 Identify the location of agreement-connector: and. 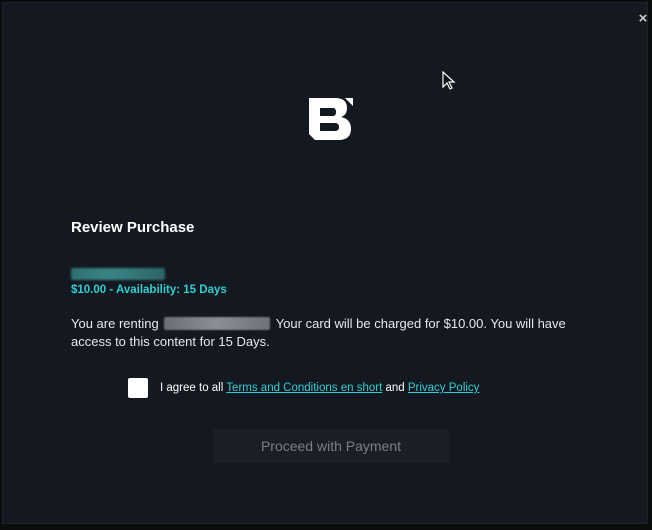
(395, 388).